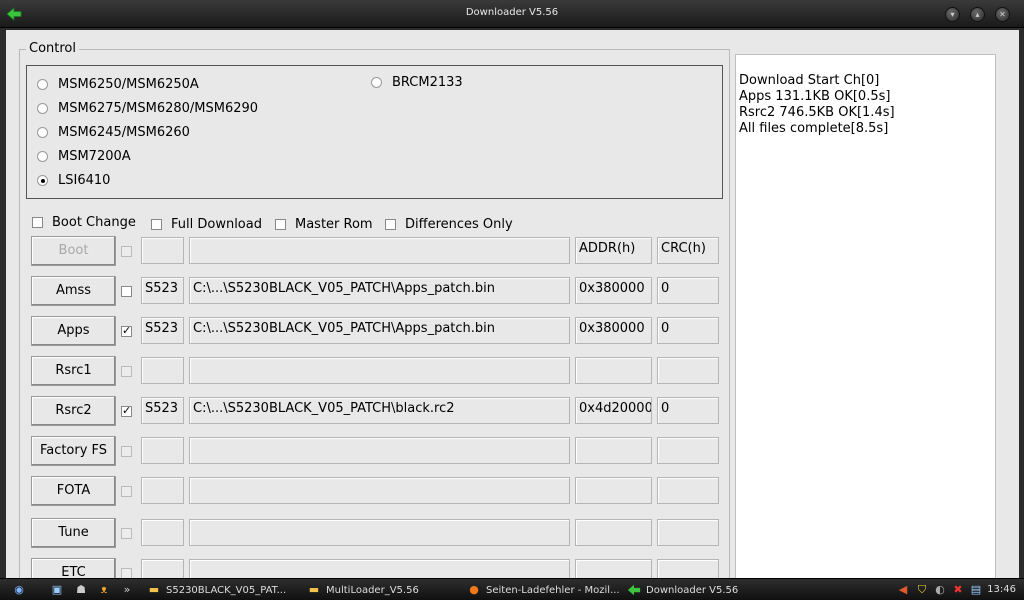 The width and height of the screenshot is (1024, 600). Describe the element at coordinates (417, 82) in the screenshot. I see `radio-brcm2133: BRCM2133` at that location.